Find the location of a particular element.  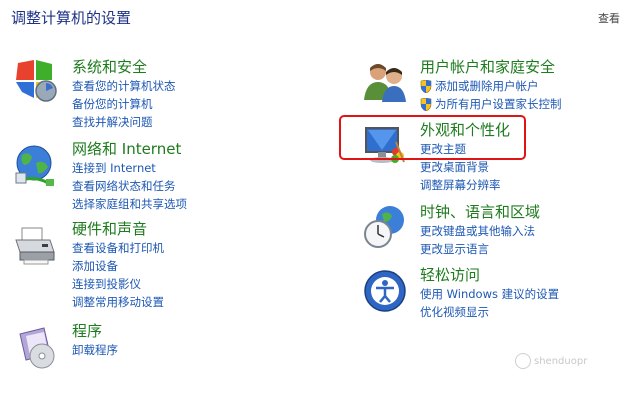

category-title-network-internet: 网络和 Internet is located at coordinates (129, 149).